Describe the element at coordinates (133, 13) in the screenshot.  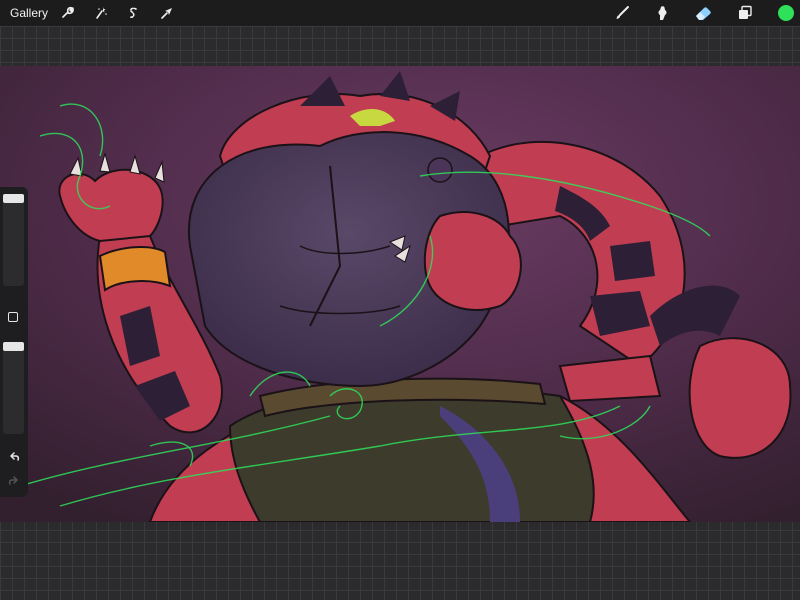
I see `selection-icon` at that location.